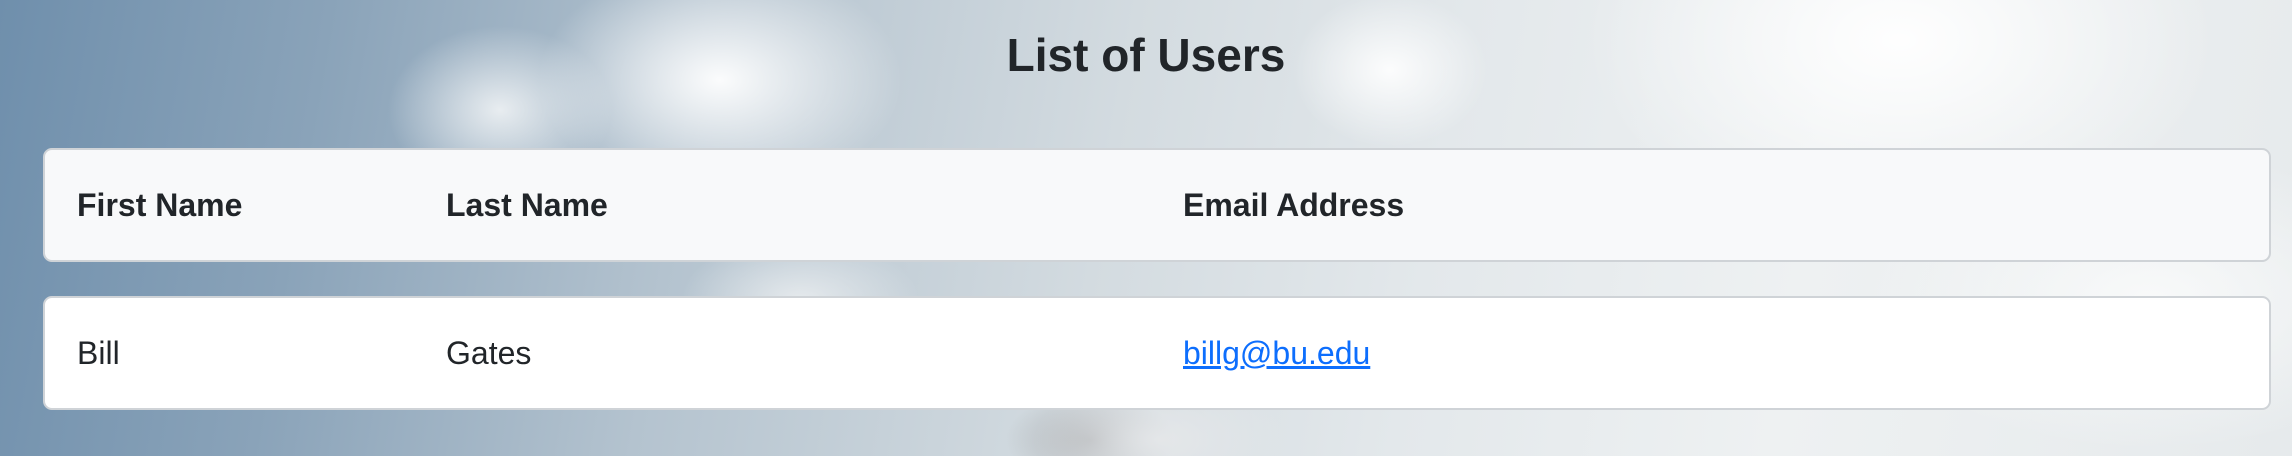  Describe the element at coordinates (160, 205) in the screenshot. I see `column-header-first-name: First Name` at that location.